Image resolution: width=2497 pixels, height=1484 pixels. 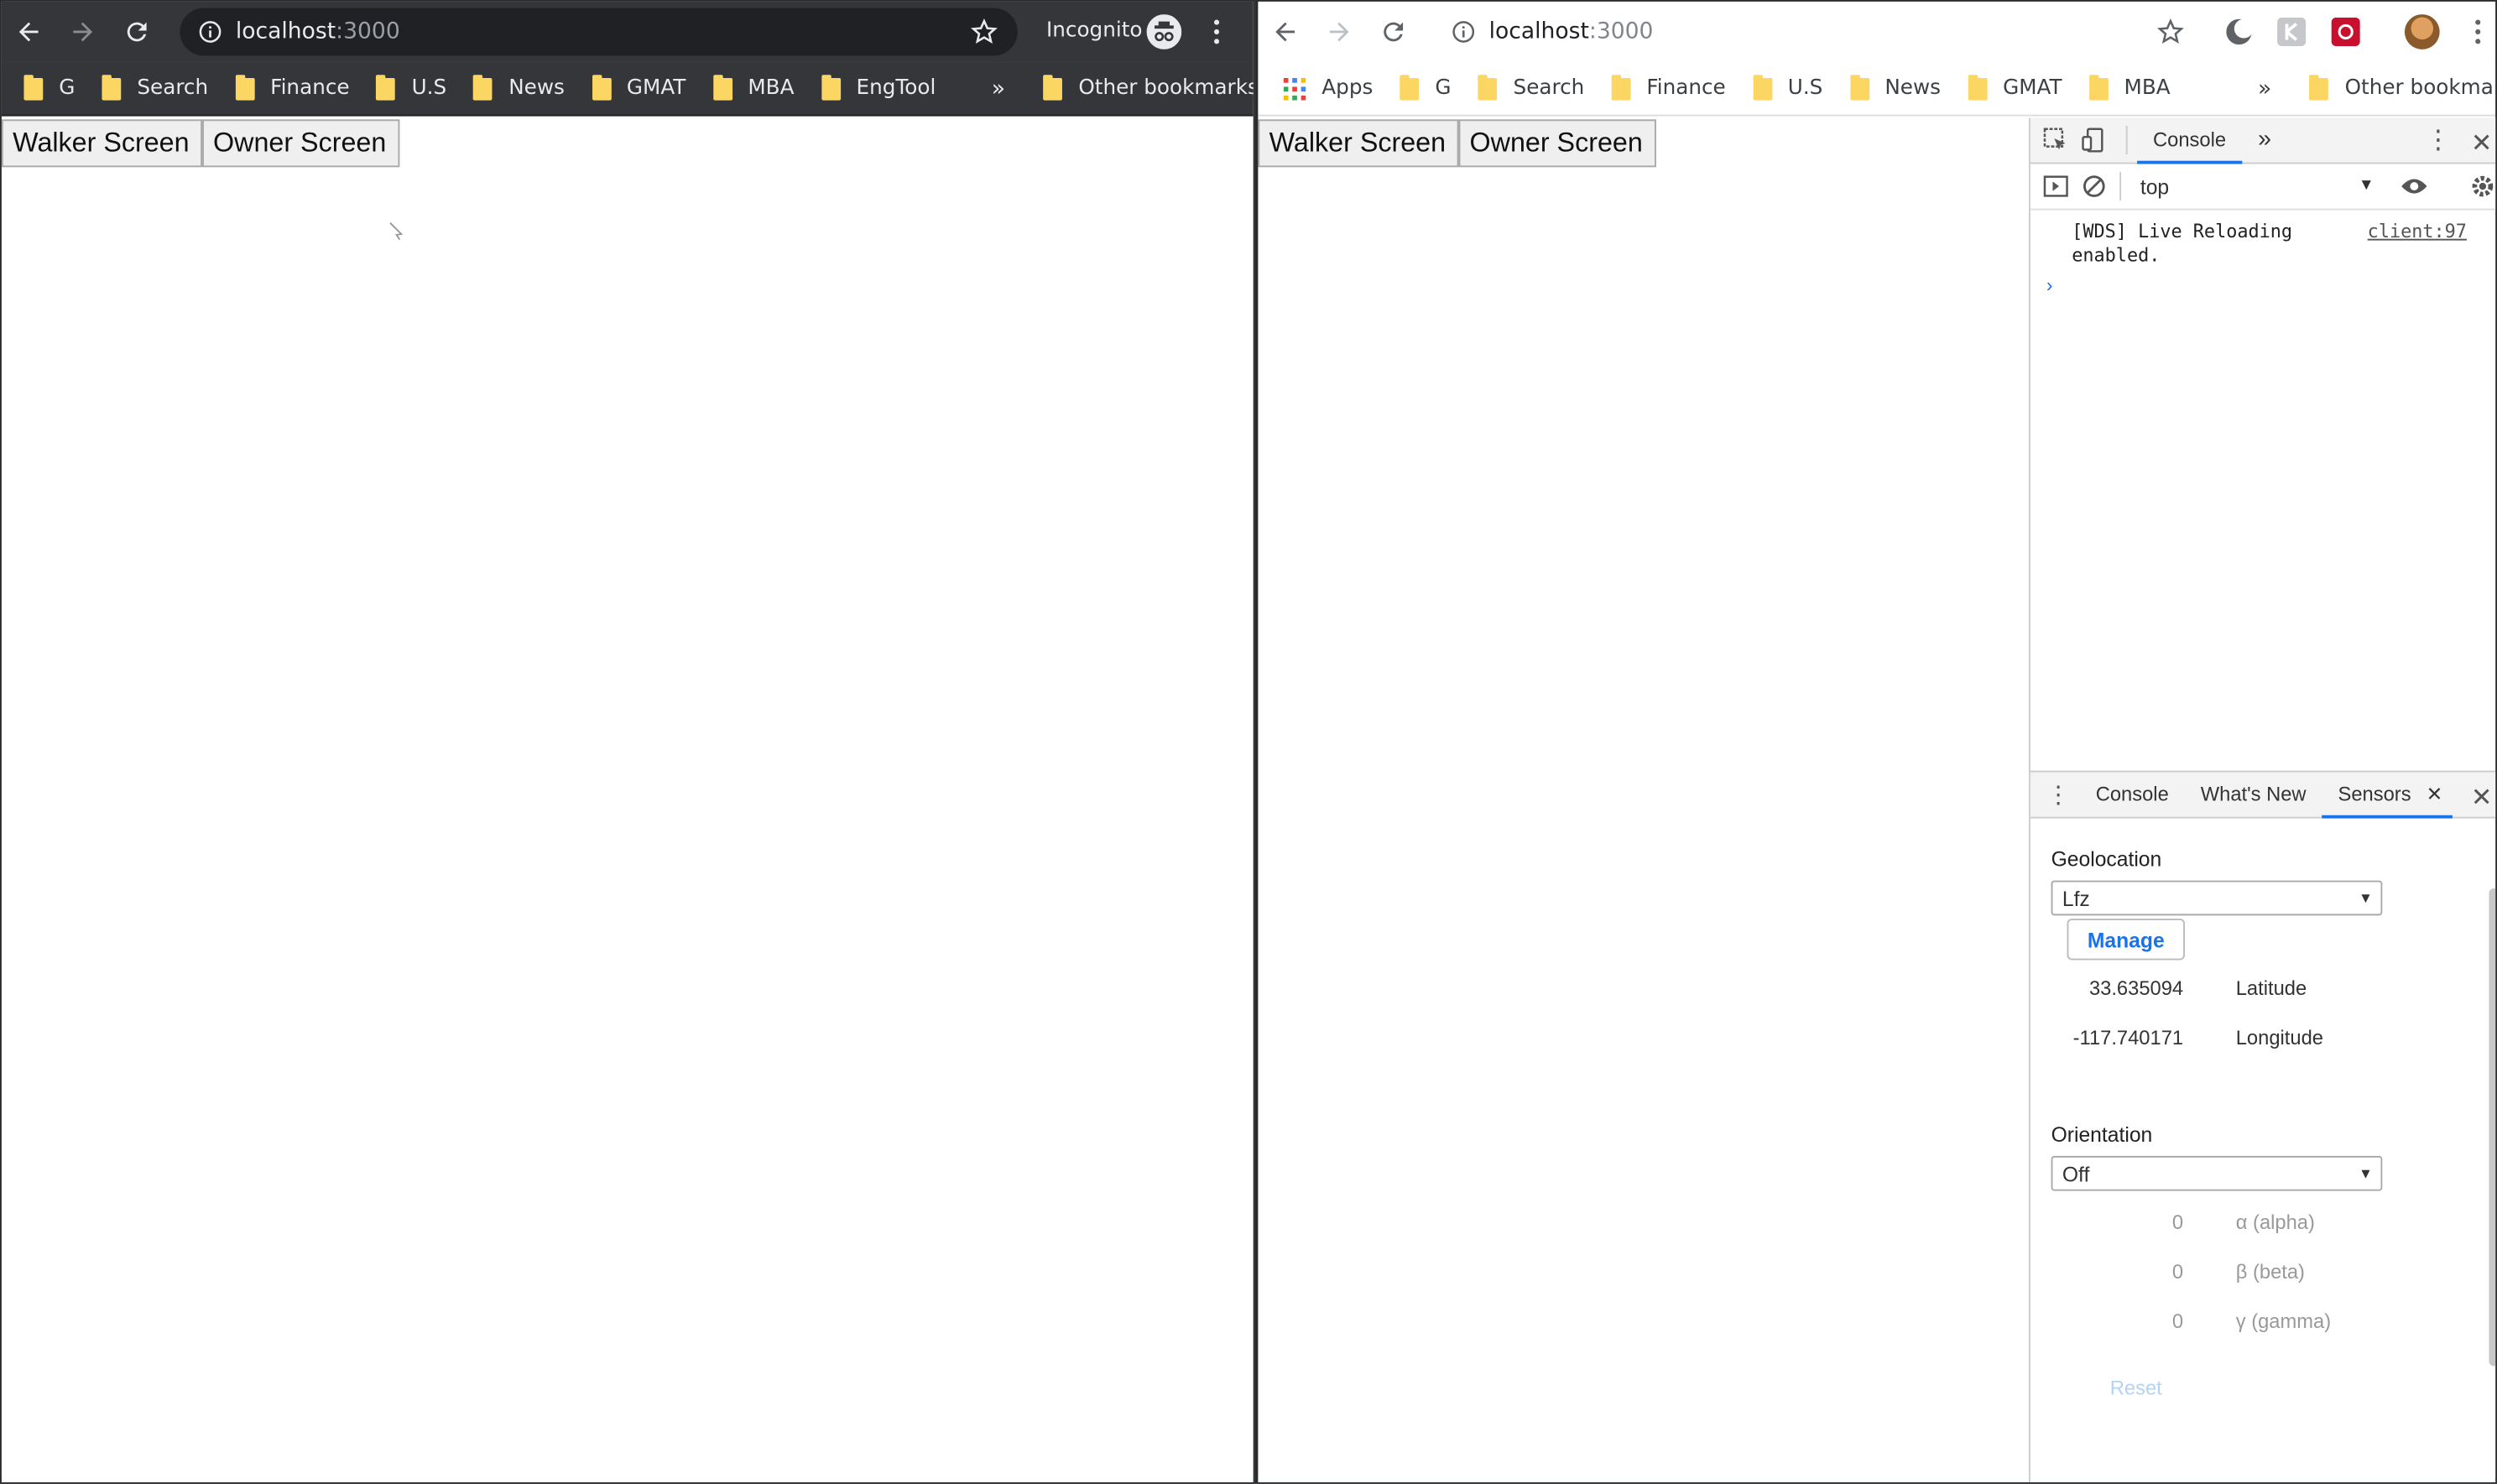 I want to click on console-prompt: ›, so click(x=2262, y=282).